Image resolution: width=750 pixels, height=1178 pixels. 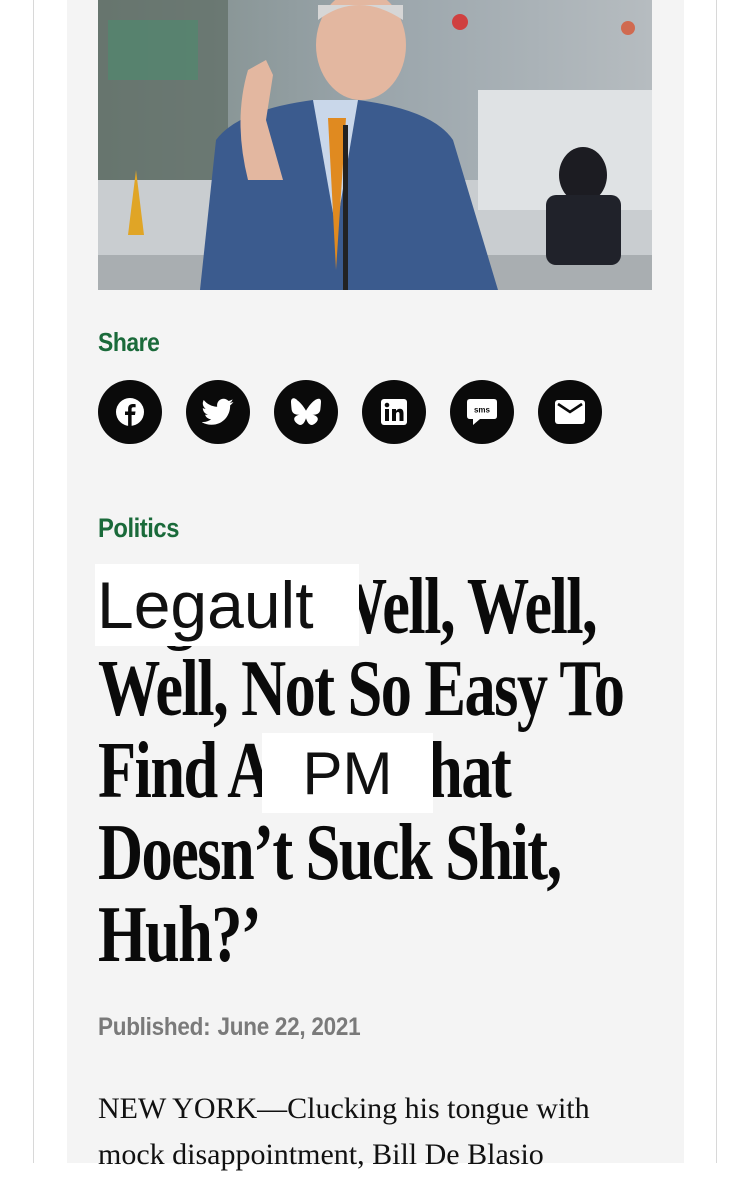 I want to click on share-label: Share, so click(x=129, y=342).